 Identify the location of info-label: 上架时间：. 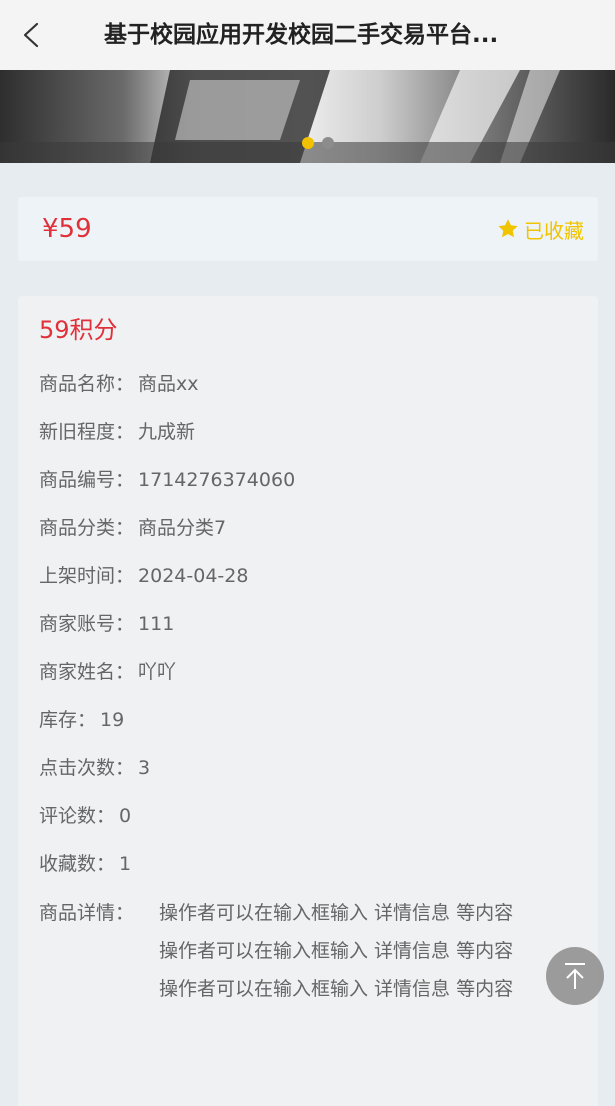
(87, 576).